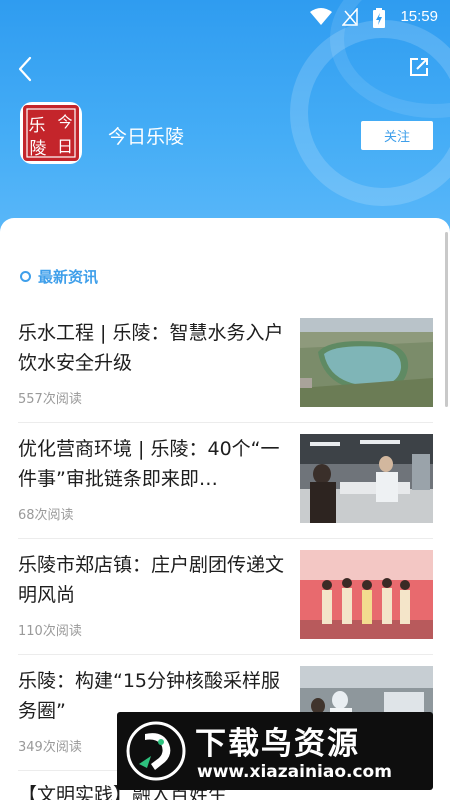 The height and width of the screenshot is (800, 450). Describe the element at coordinates (146, 137) in the screenshot. I see `channel-name: 今日乐陵` at that location.